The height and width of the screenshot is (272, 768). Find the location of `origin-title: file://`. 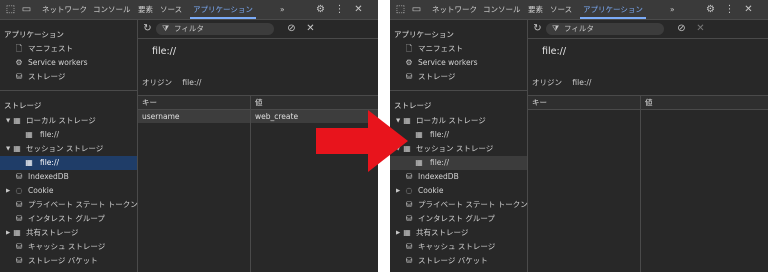

origin-title: file:// is located at coordinates (164, 51).